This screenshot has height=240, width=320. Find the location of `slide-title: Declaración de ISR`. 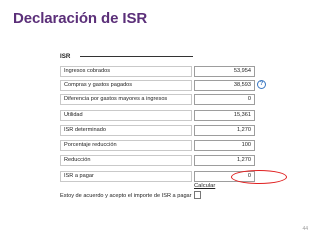

slide-title: Declaración de ISR is located at coordinates (80, 18).